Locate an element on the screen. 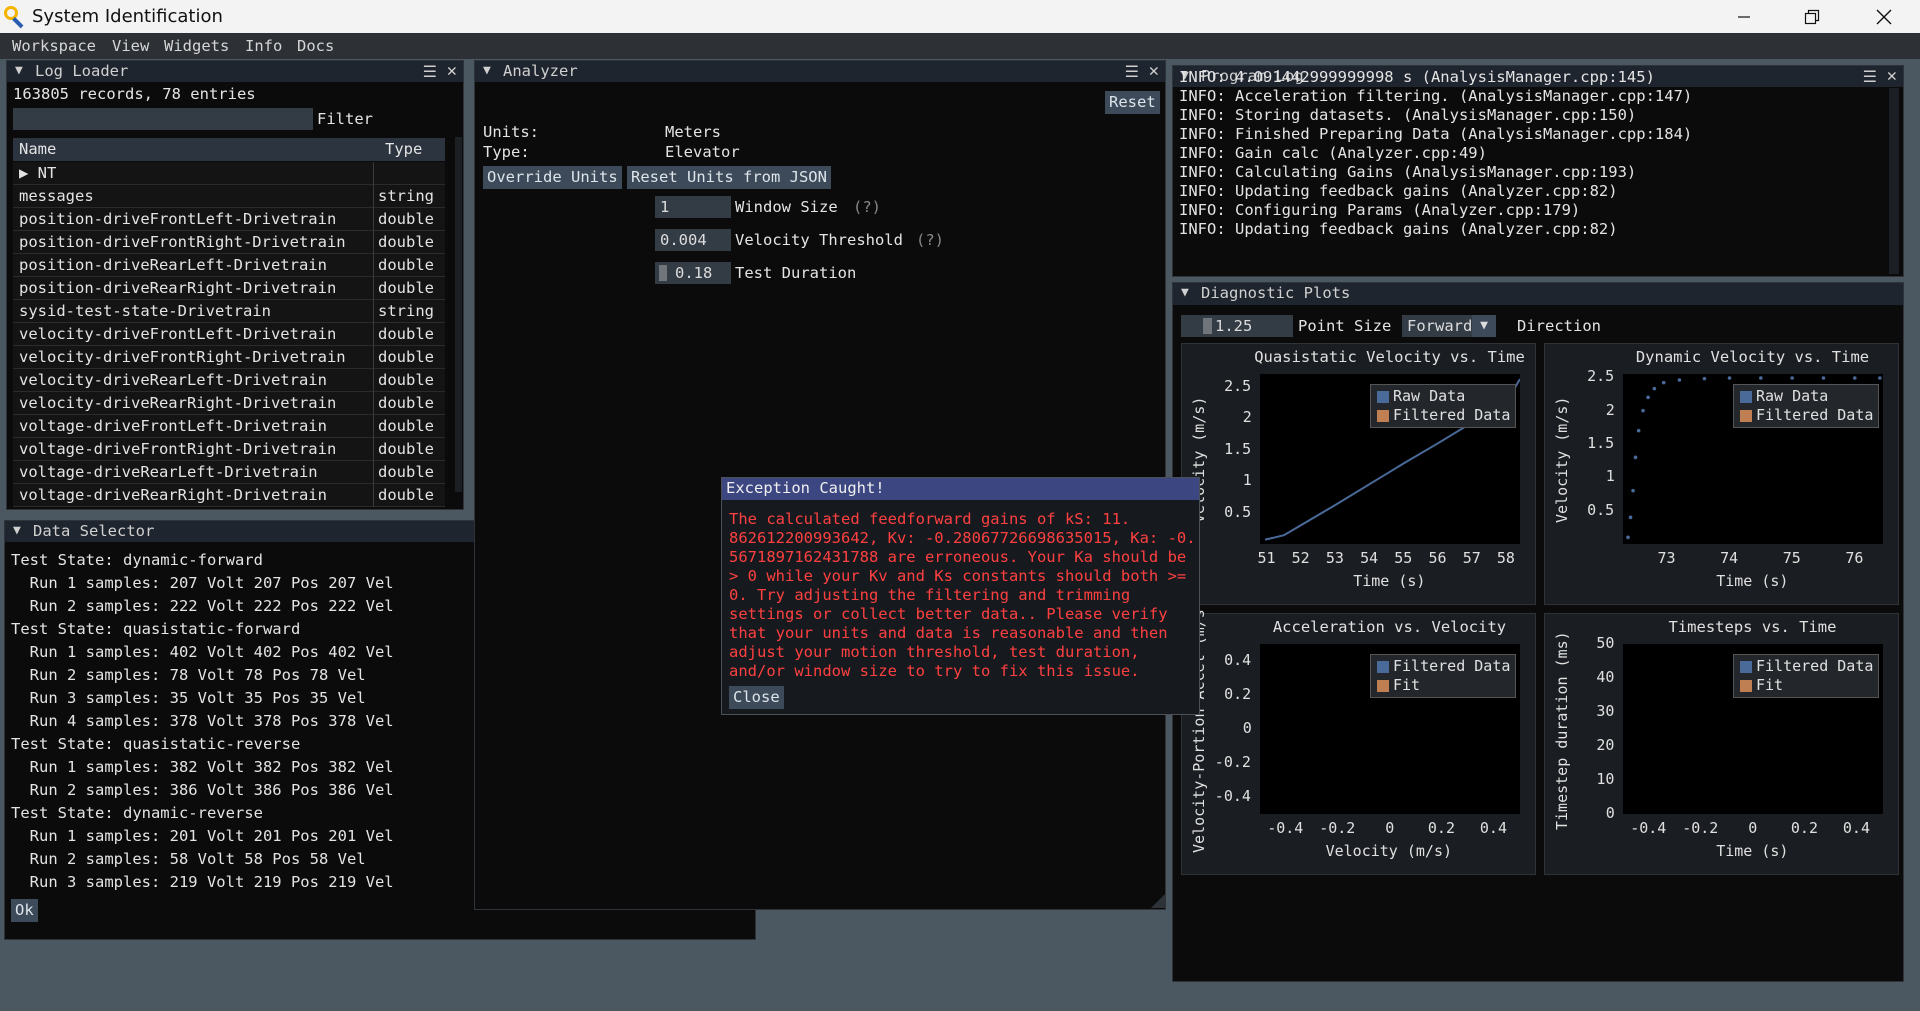 The width and height of the screenshot is (1920, 1011). menu-view: View is located at coordinates (130, 46).